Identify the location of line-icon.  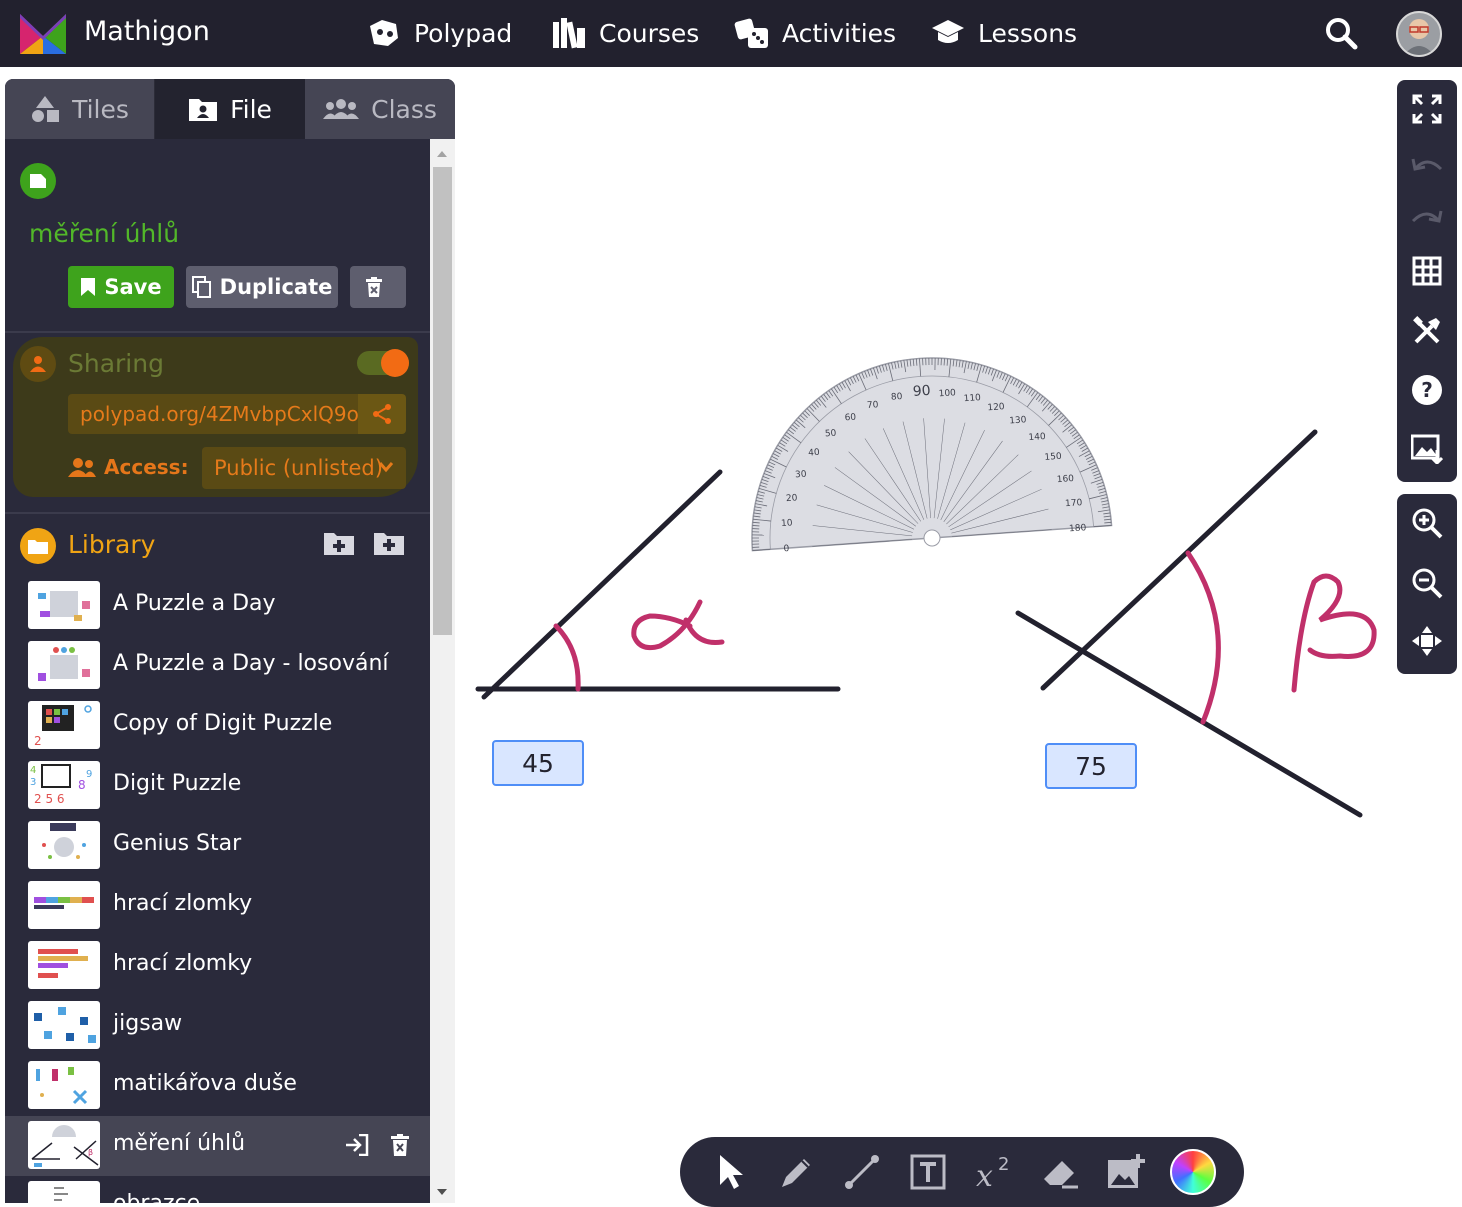
(862, 1172).